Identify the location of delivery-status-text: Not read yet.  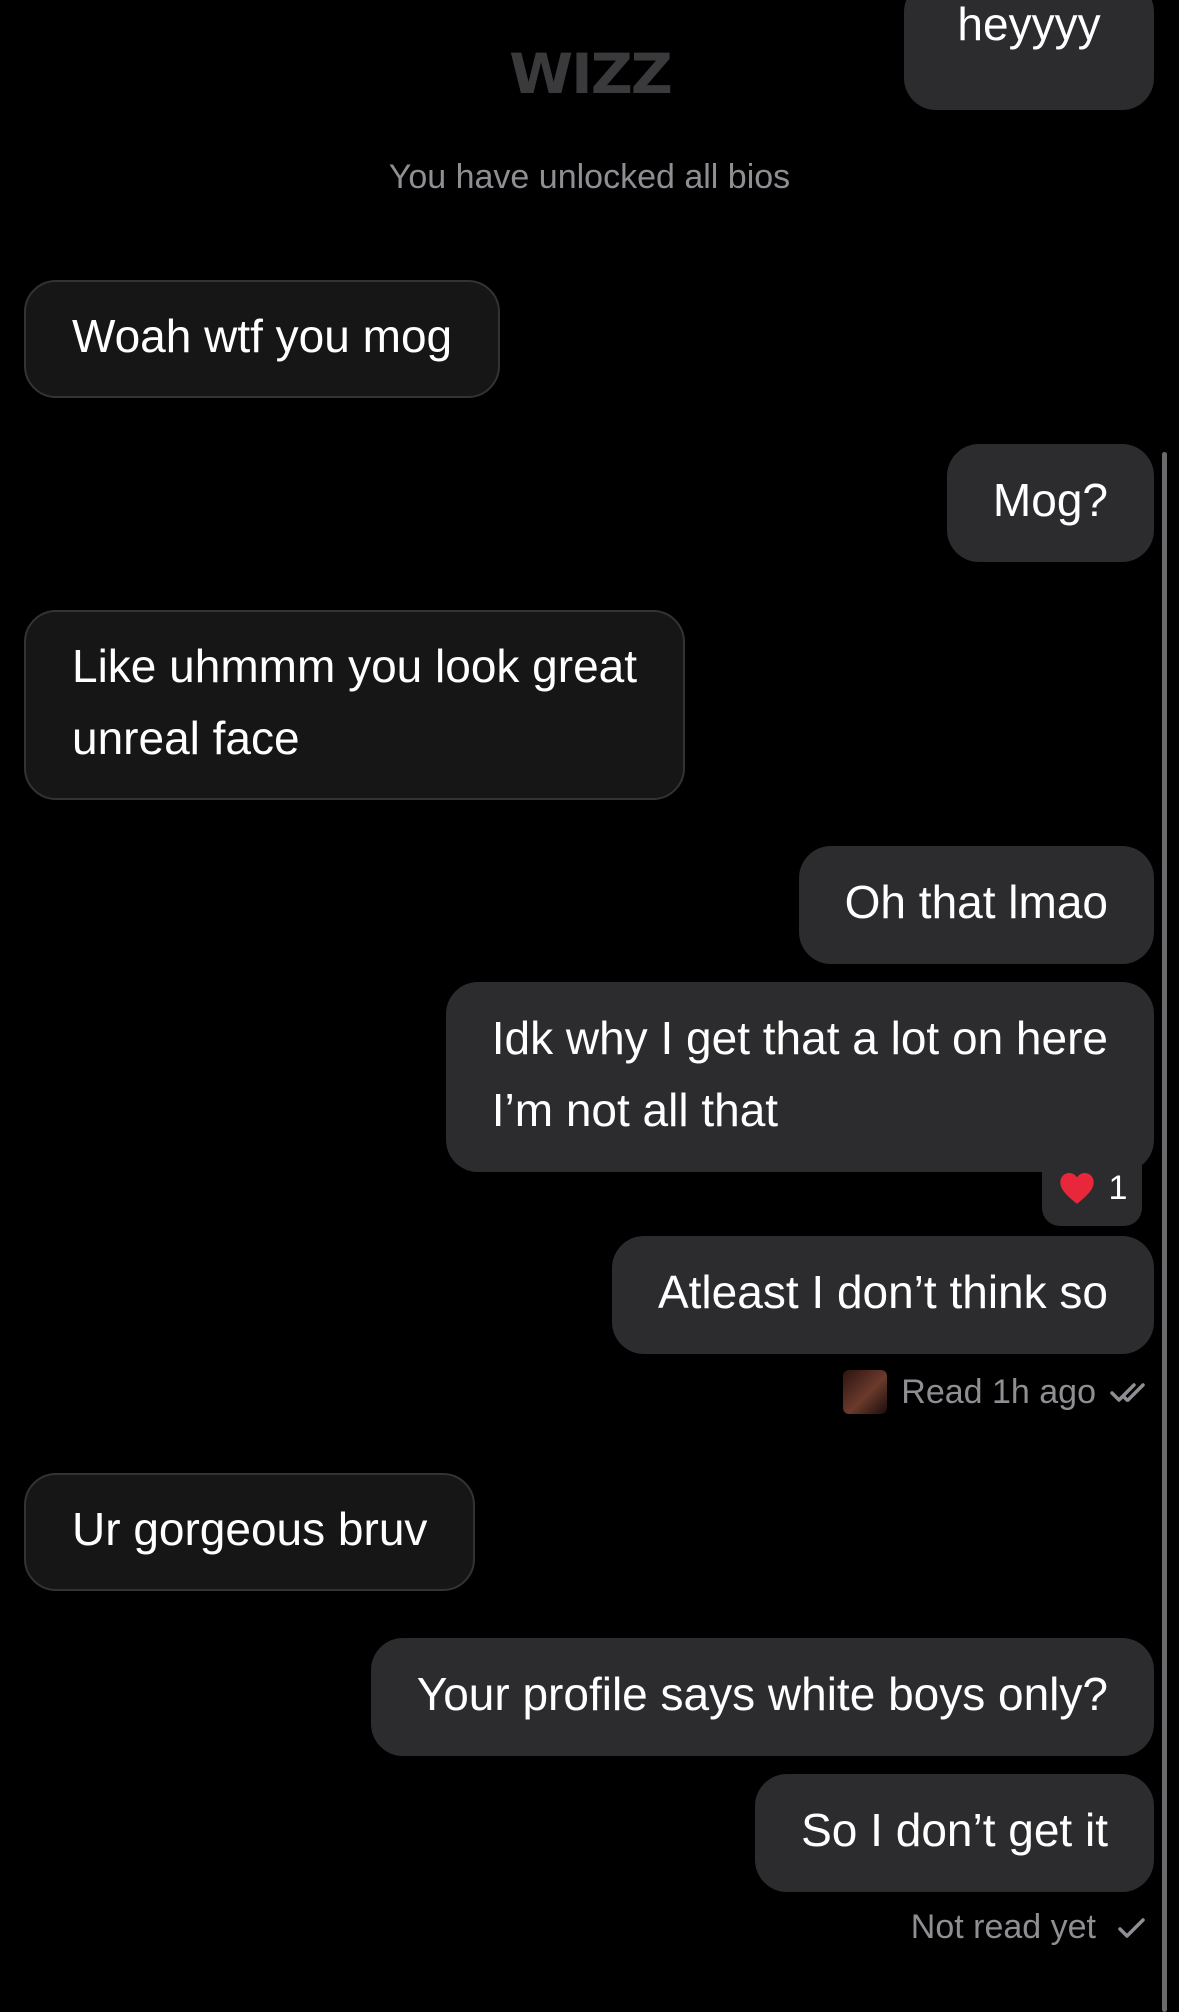
(1003, 1927).